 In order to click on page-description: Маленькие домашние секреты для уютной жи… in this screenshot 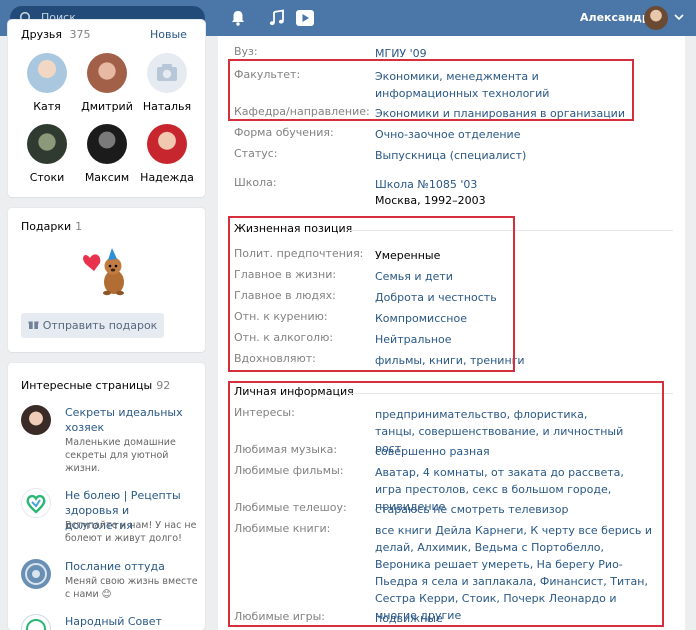, I will do `click(120, 455)`.